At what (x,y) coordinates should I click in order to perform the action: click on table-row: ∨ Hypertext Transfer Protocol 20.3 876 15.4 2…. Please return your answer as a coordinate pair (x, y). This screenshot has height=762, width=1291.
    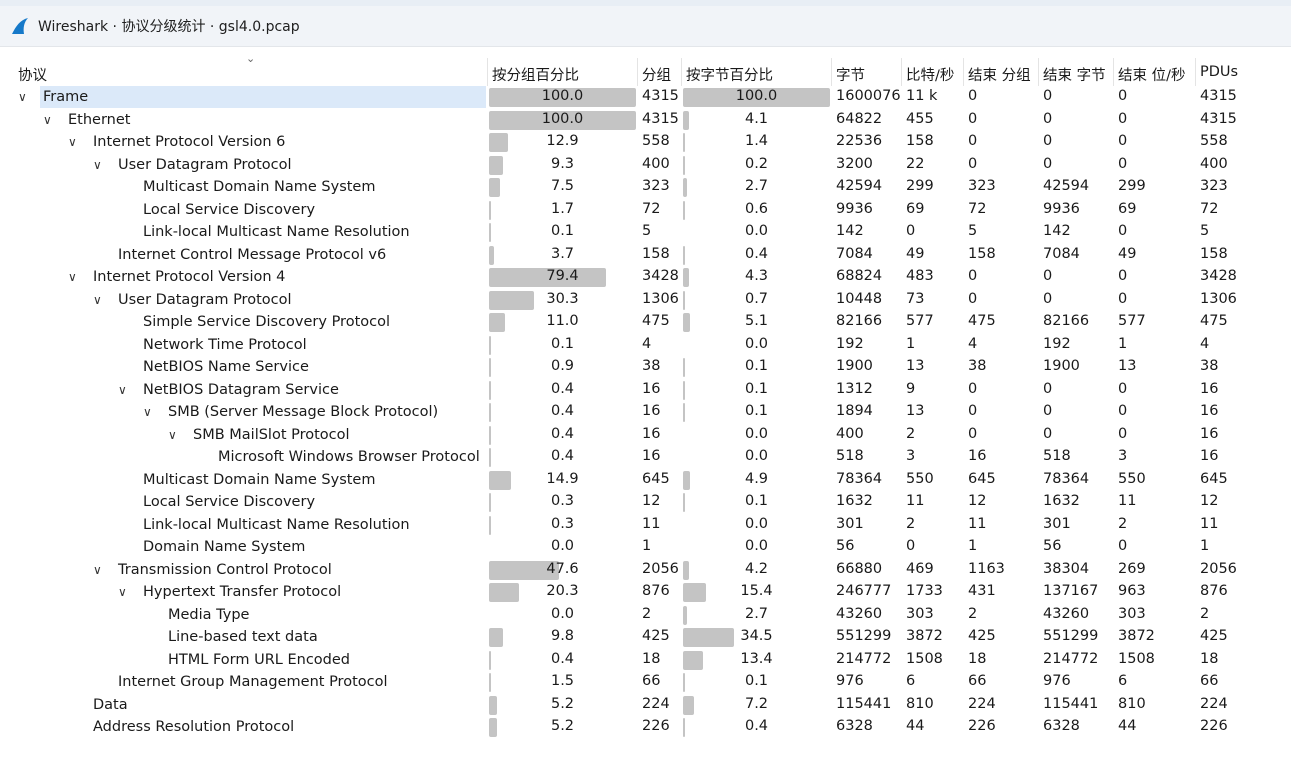
    Looking at the image, I should click on (645, 592).